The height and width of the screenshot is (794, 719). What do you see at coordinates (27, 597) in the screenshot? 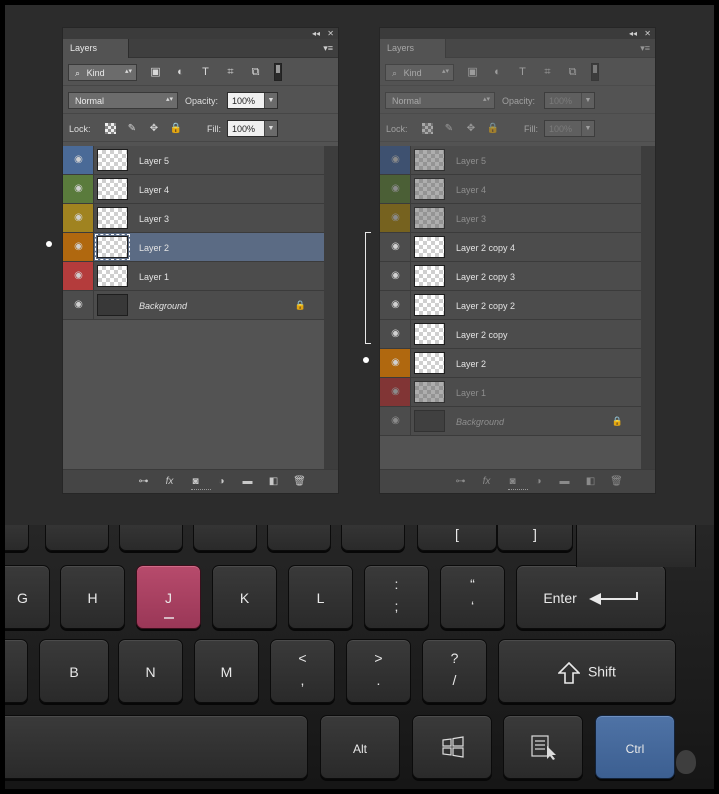
I see `key-g: G` at bounding box center [27, 597].